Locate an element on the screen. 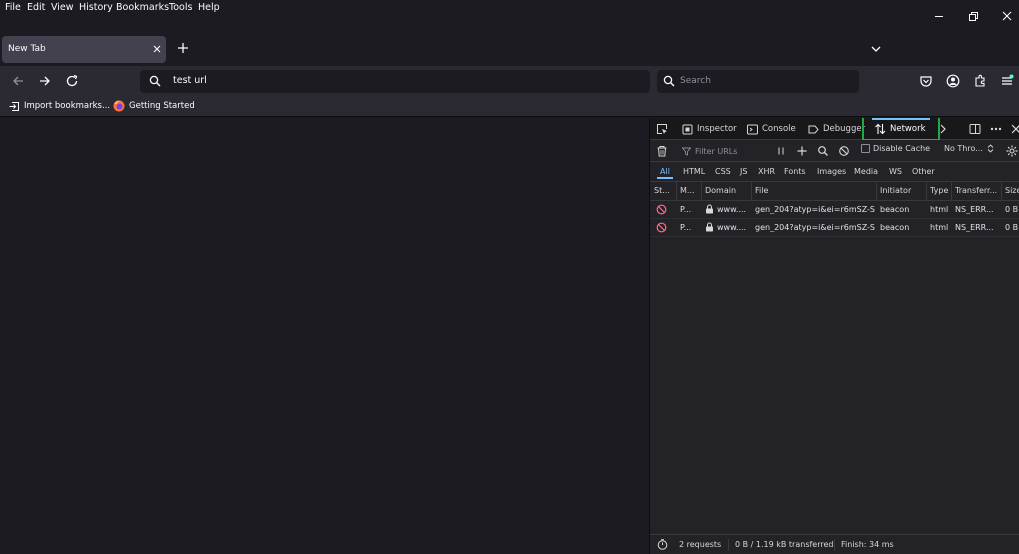 The height and width of the screenshot is (554, 1019). search-placeholder: Search is located at coordinates (695, 81).